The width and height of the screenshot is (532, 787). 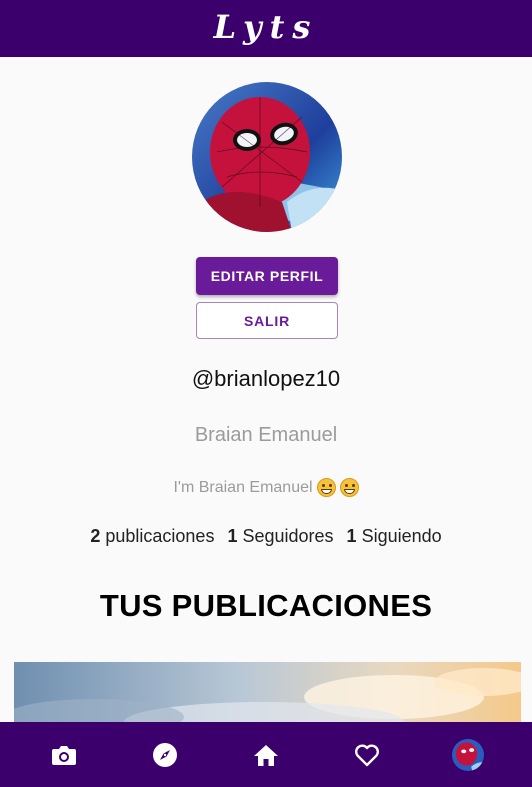 What do you see at coordinates (160, 536) in the screenshot?
I see `posts-label: publicaciones` at bounding box center [160, 536].